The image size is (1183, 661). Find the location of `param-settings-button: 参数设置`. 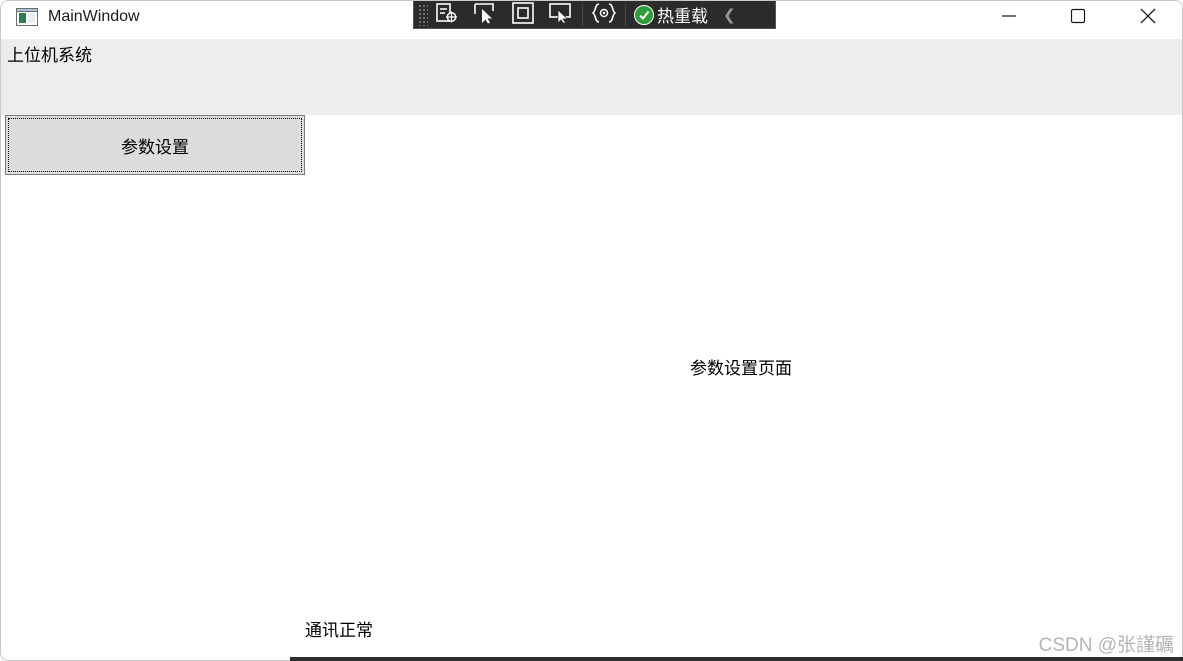

param-settings-button: 参数设置 is located at coordinates (155, 145).